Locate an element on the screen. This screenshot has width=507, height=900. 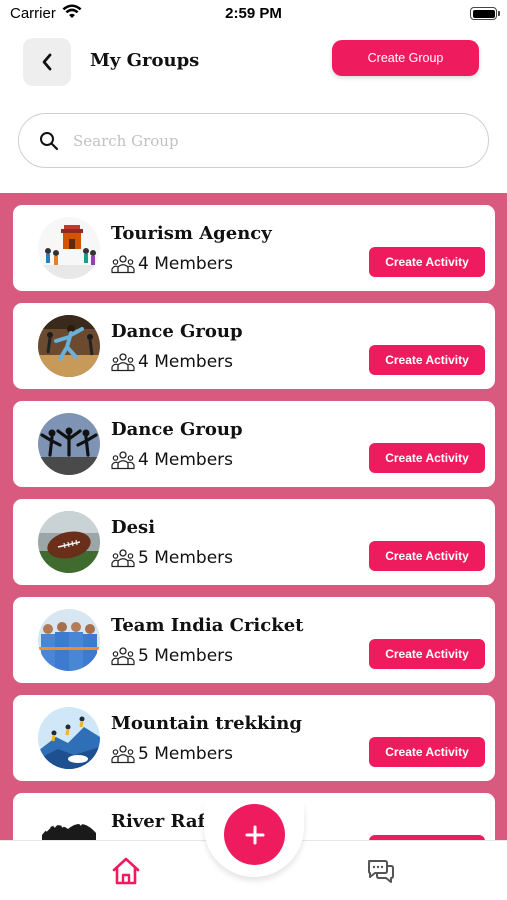
group-card: Tourism Agency 4 Members Create Activity is located at coordinates (254, 248).